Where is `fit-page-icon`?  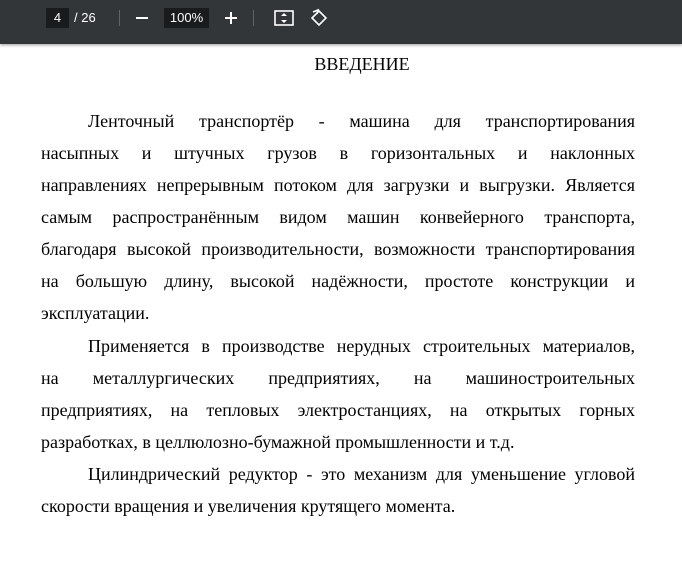 fit-page-icon is located at coordinates (284, 18).